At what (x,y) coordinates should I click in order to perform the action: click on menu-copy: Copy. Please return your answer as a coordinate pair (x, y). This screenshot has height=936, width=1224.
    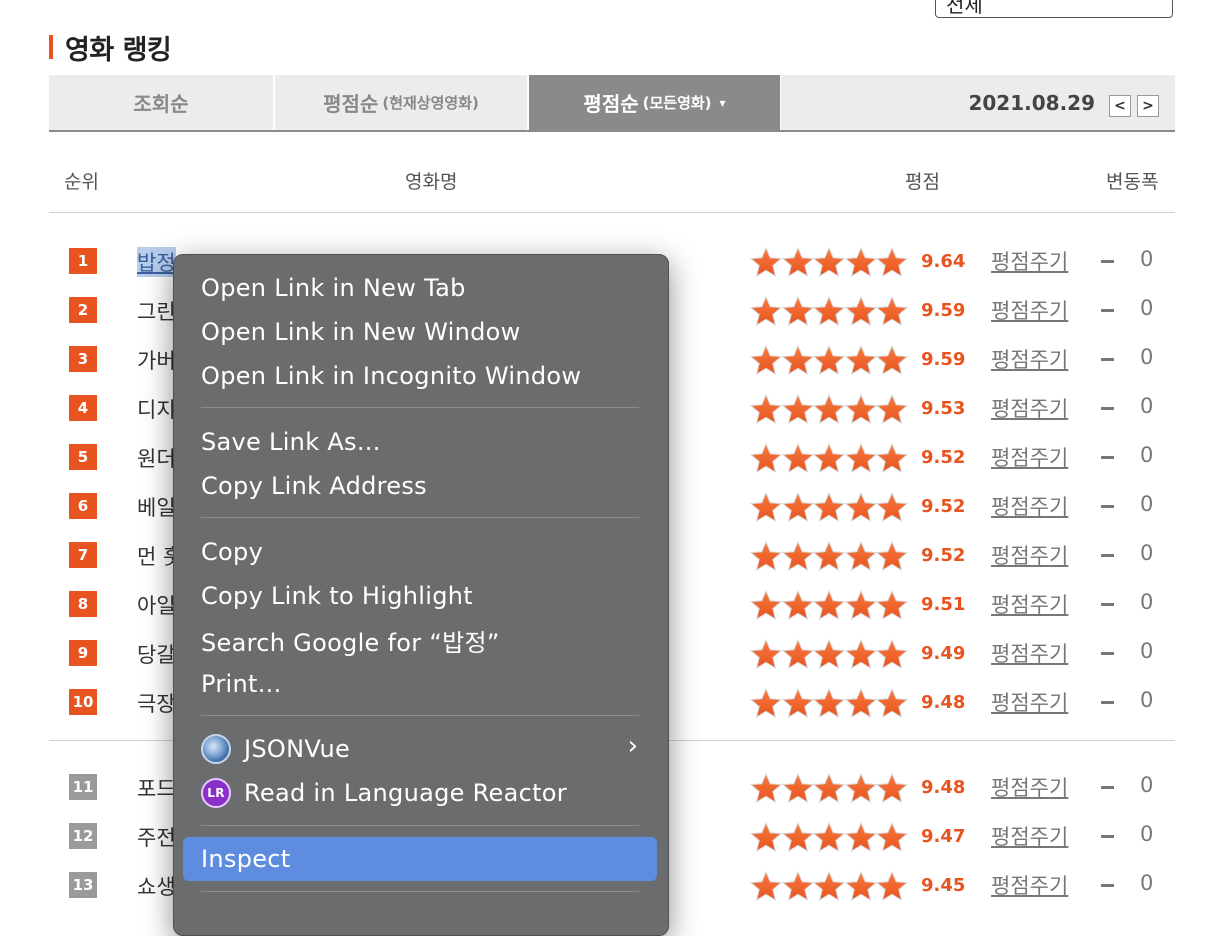
    Looking at the image, I should click on (232, 552).